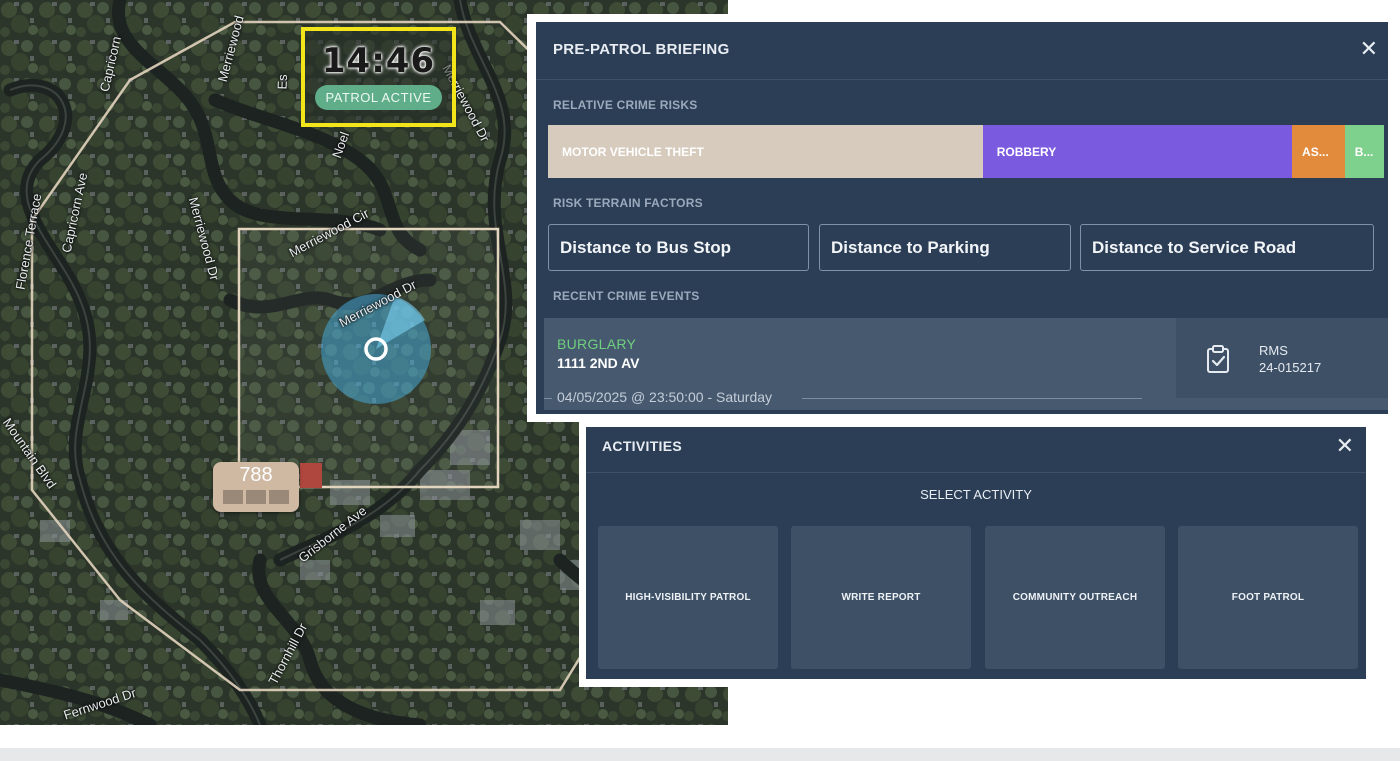 The image size is (1400, 761). Describe the element at coordinates (597, 344) in the screenshot. I see `event-type: BURGLARY` at that location.